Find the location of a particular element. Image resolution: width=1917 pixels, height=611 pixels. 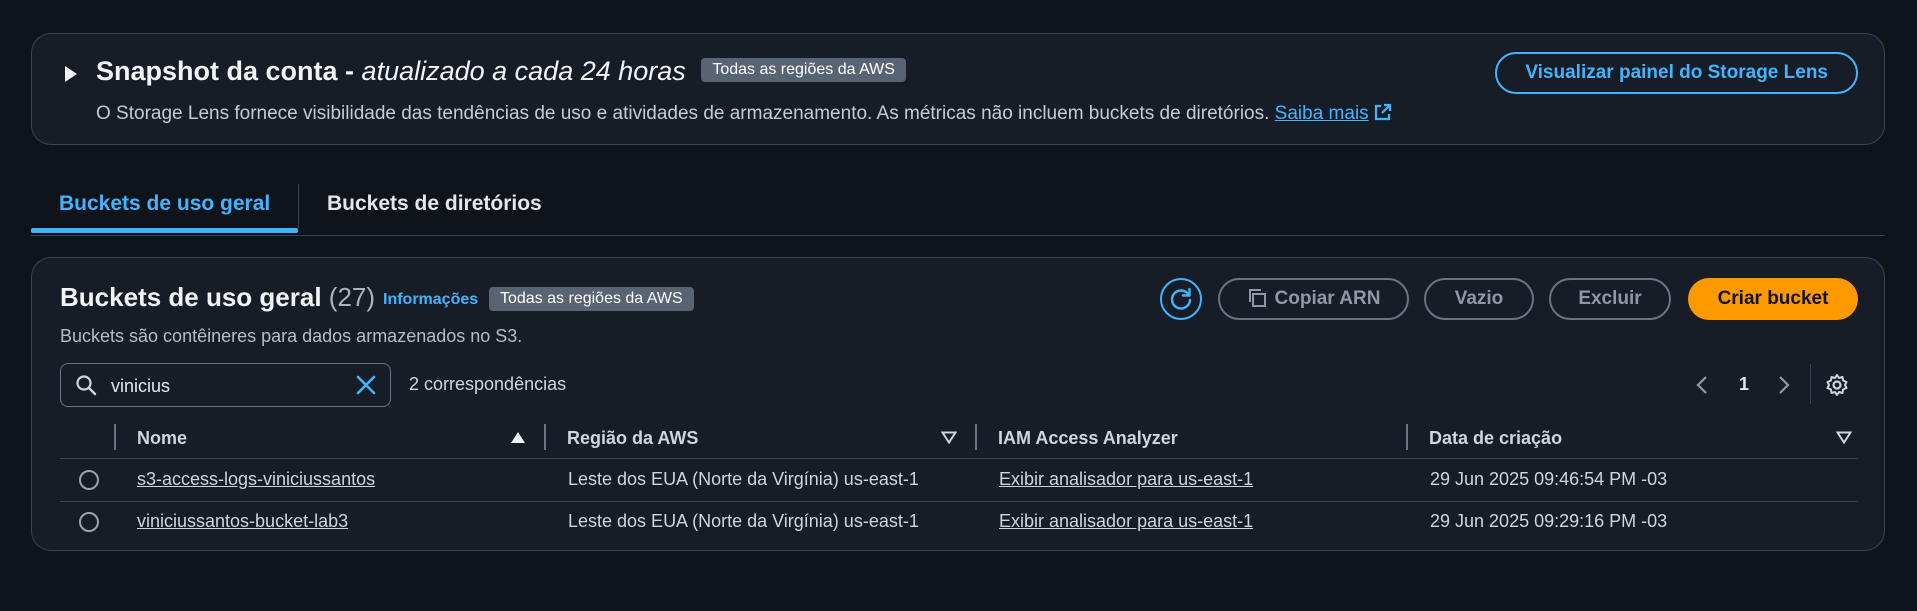

snapshot-title-italic: atualizado a cada 24 horas is located at coordinates (523, 71).